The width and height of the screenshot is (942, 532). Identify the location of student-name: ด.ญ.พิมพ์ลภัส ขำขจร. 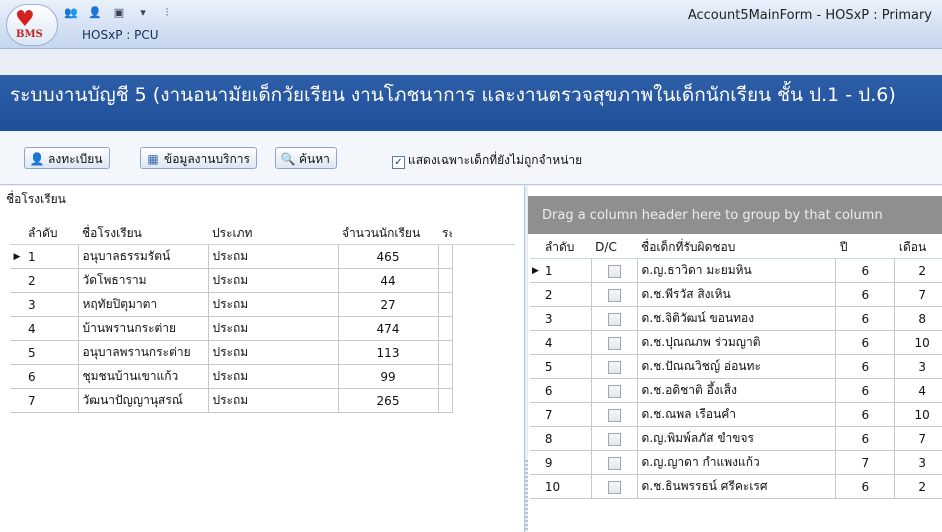
(737, 438).